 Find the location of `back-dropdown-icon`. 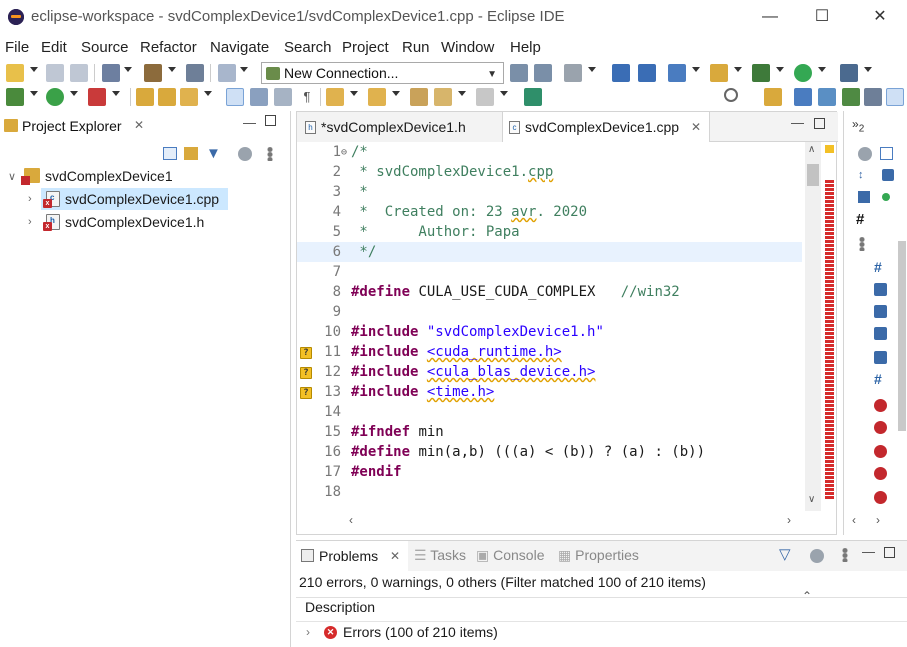

back-dropdown-icon is located at coordinates (462, 93).